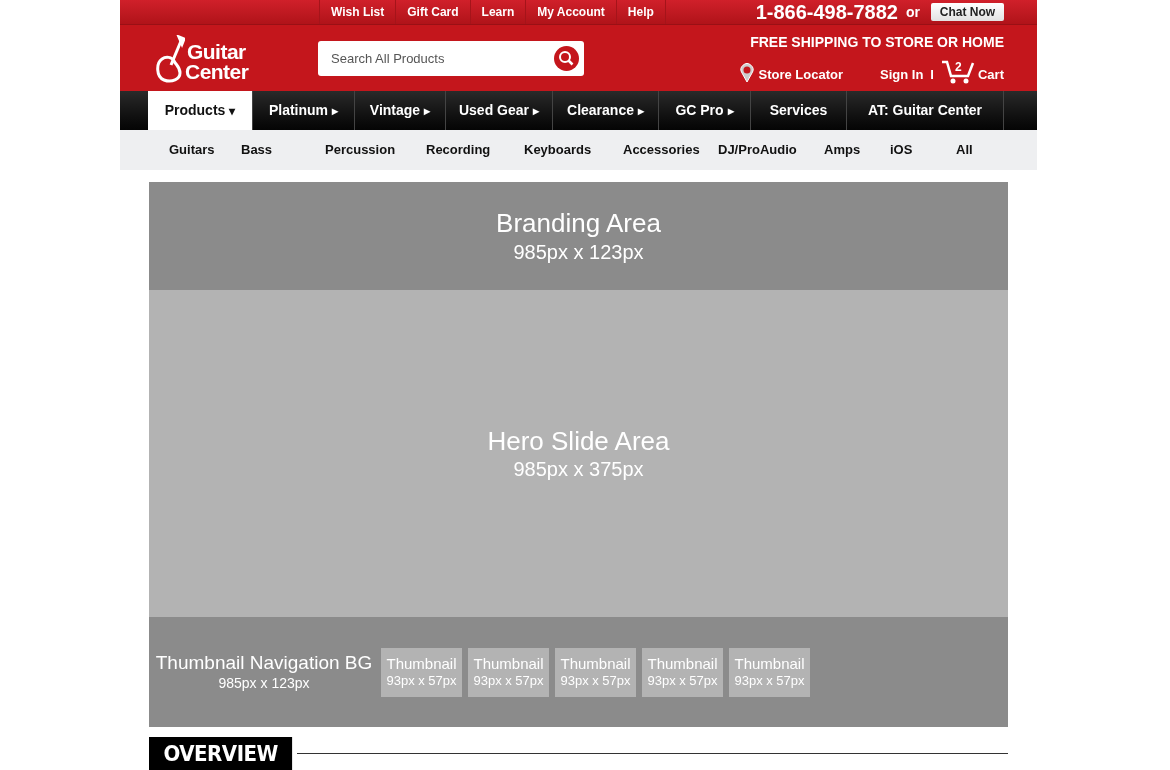 Image resolution: width=1170 pixels, height=770 pixels. Describe the element at coordinates (991, 75) in the screenshot. I see `cart-link: Cart` at that location.